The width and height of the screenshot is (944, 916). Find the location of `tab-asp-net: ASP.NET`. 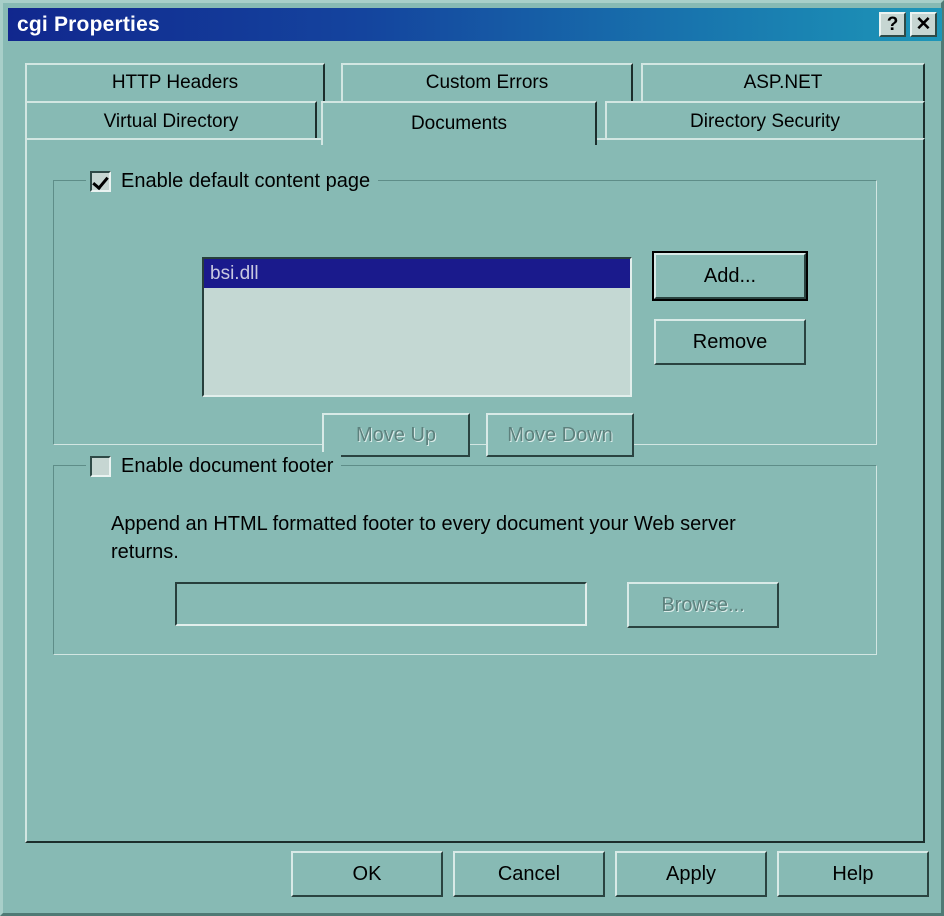

tab-asp-net: ASP.NET is located at coordinates (783, 82).